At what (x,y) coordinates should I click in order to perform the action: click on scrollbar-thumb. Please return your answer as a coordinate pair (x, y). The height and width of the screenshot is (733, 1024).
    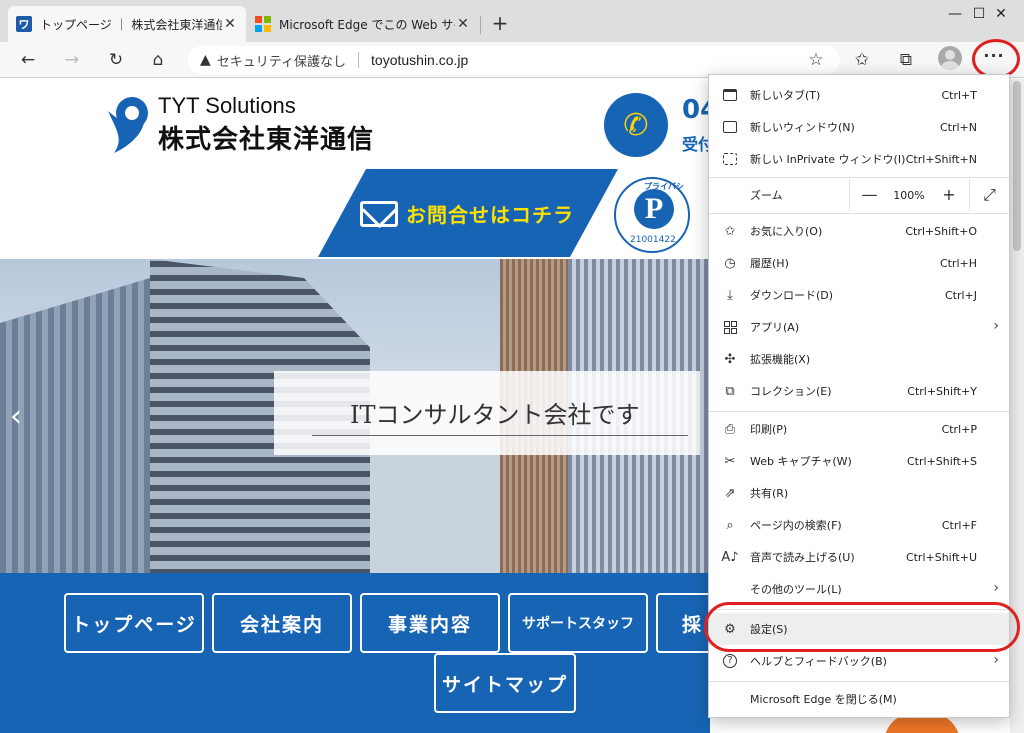
    Looking at the image, I should click on (1017, 166).